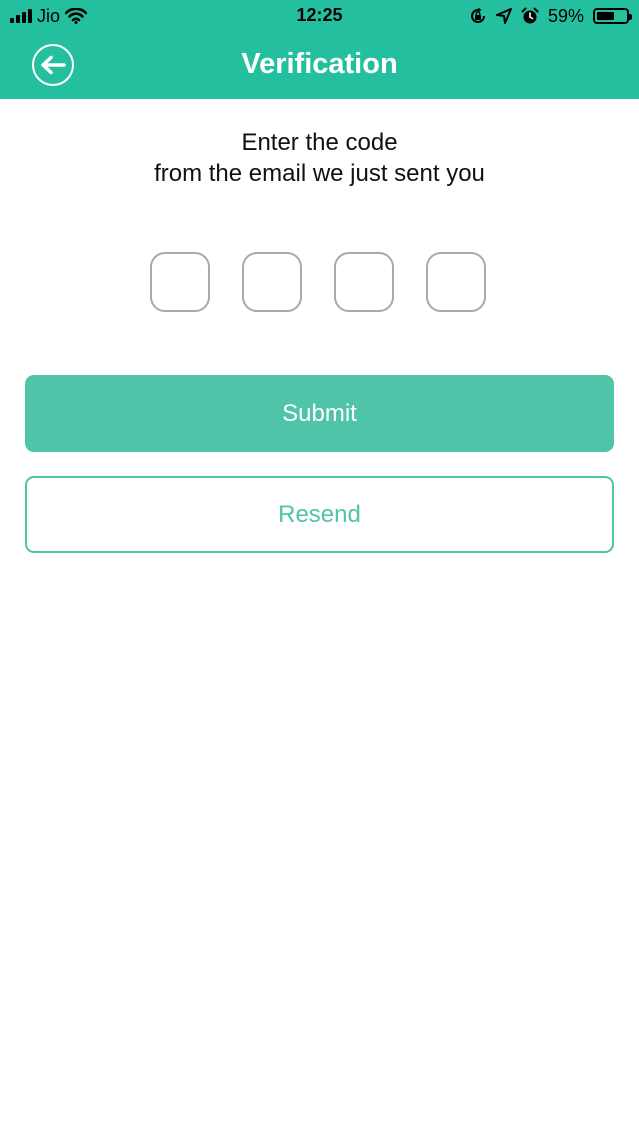  I want to click on code-digit-1-input, so click(180, 282).